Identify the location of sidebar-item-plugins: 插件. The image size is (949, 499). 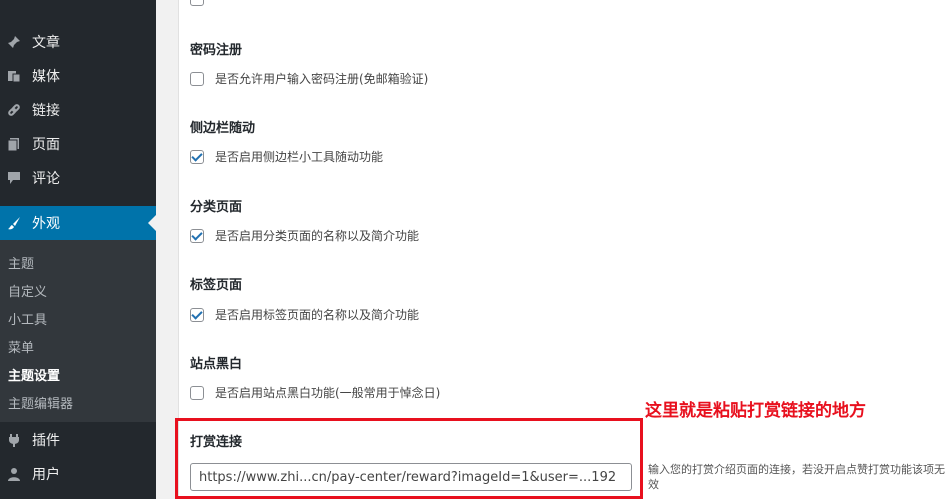
(78, 440).